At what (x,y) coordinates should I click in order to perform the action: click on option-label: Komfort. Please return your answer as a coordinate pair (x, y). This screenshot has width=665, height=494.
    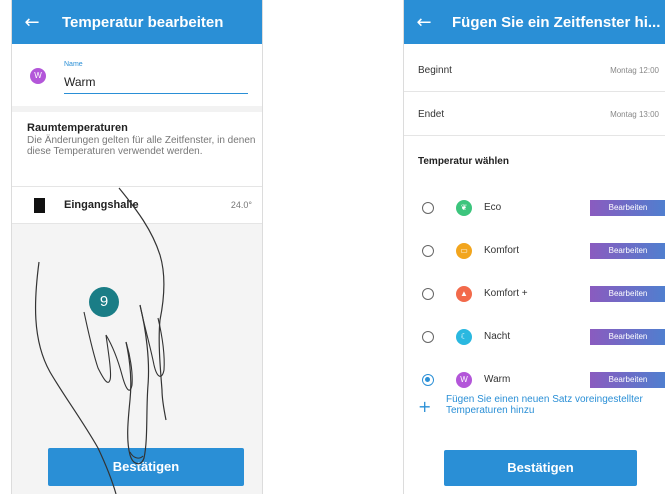
    Looking at the image, I should click on (502, 250).